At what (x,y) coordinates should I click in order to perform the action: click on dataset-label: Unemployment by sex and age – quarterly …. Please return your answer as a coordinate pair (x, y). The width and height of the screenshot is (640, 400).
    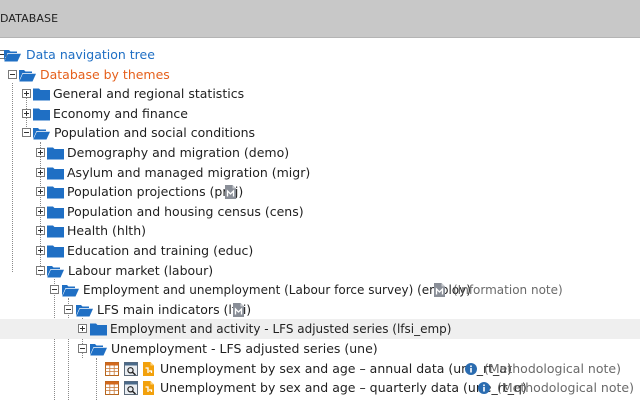
    Looking at the image, I should click on (343, 388).